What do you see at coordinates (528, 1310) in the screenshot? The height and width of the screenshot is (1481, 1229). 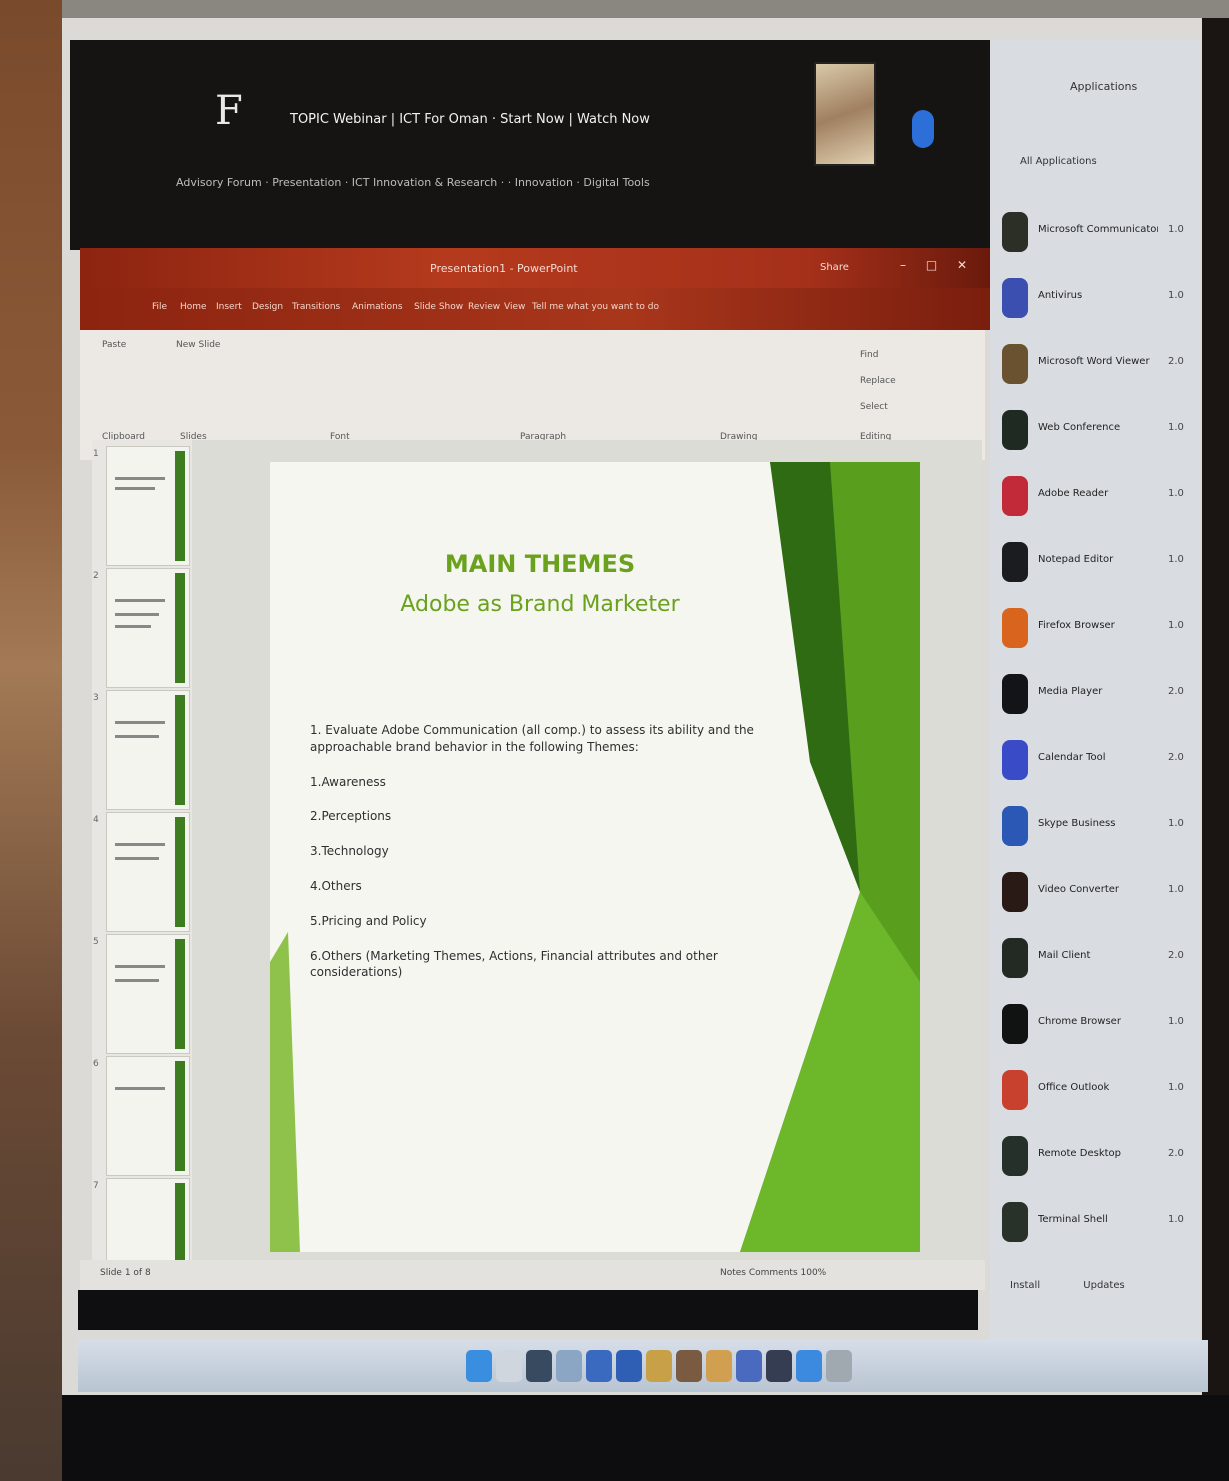 I see `window-shadow` at bounding box center [528, 1310].